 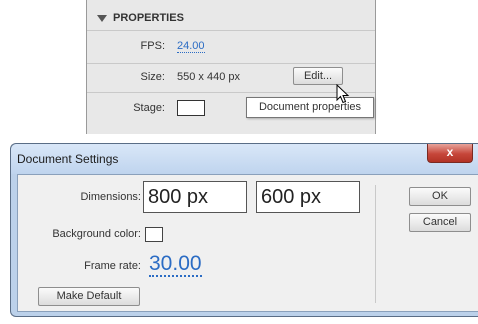 What do you see at coordinates (175, 265) in the screenshot?
I see `frame-rate-value: 30.00` at bounding box center [175, 265].